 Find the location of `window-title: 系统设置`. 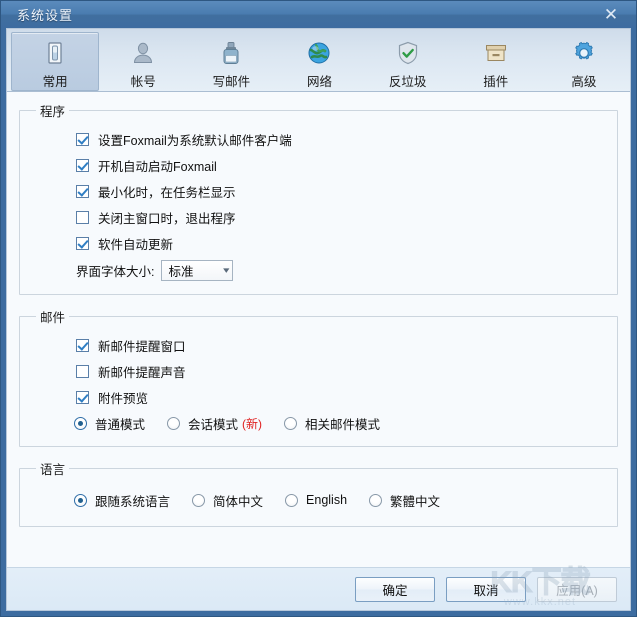

window-title: 系统设置 is located at coordinates (45, 15).